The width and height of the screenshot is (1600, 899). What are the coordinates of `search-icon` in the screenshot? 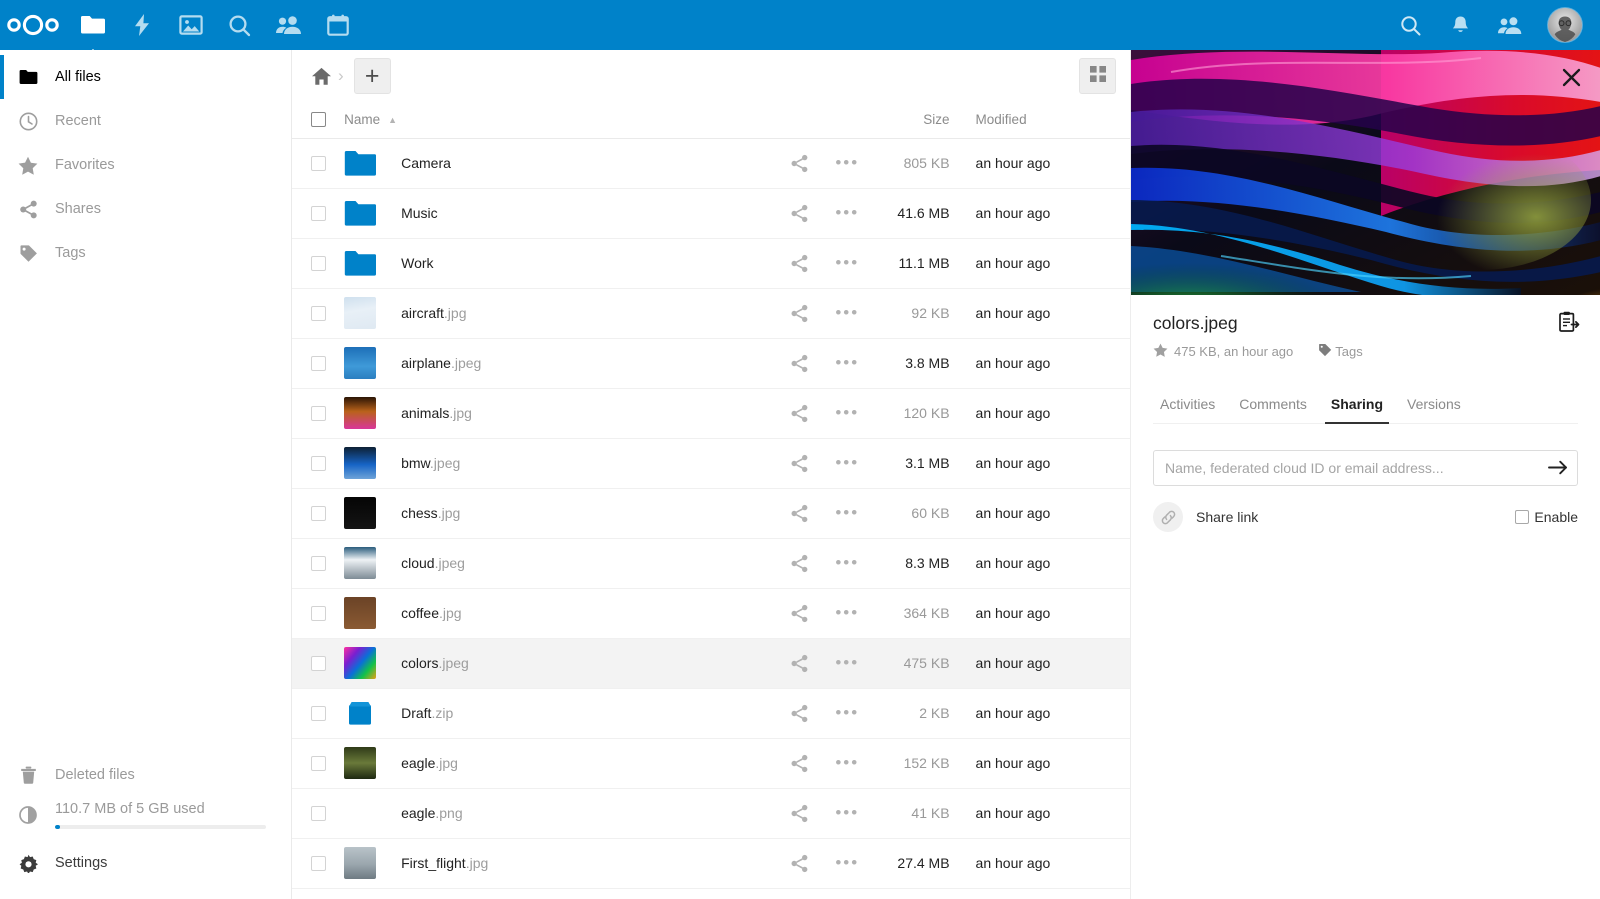 It's located at (1410, 25).